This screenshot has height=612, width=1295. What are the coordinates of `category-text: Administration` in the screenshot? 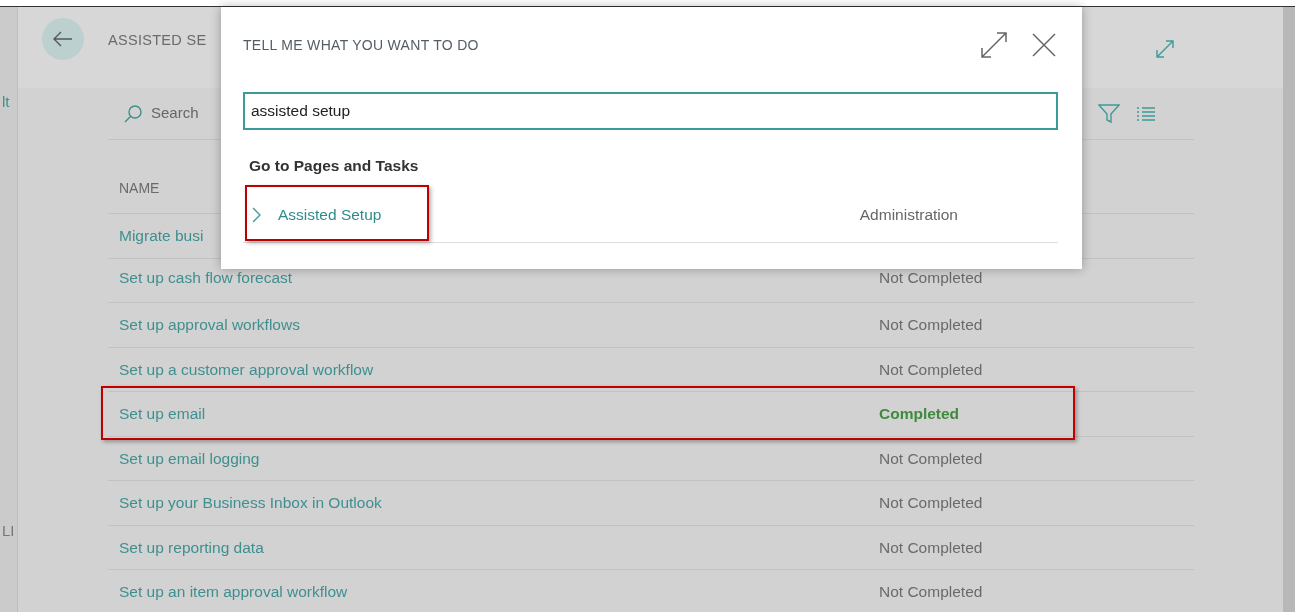 It's located at (908, 215).